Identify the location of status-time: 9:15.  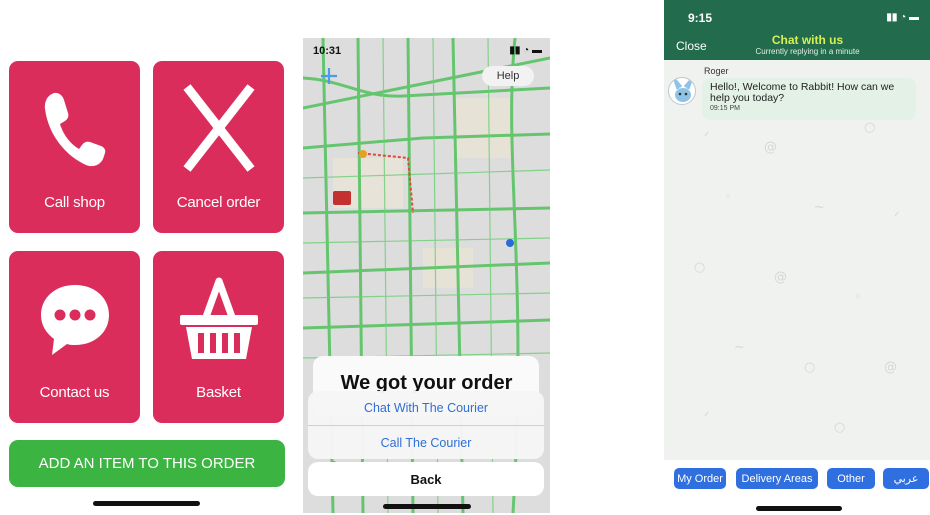
(700, 18).